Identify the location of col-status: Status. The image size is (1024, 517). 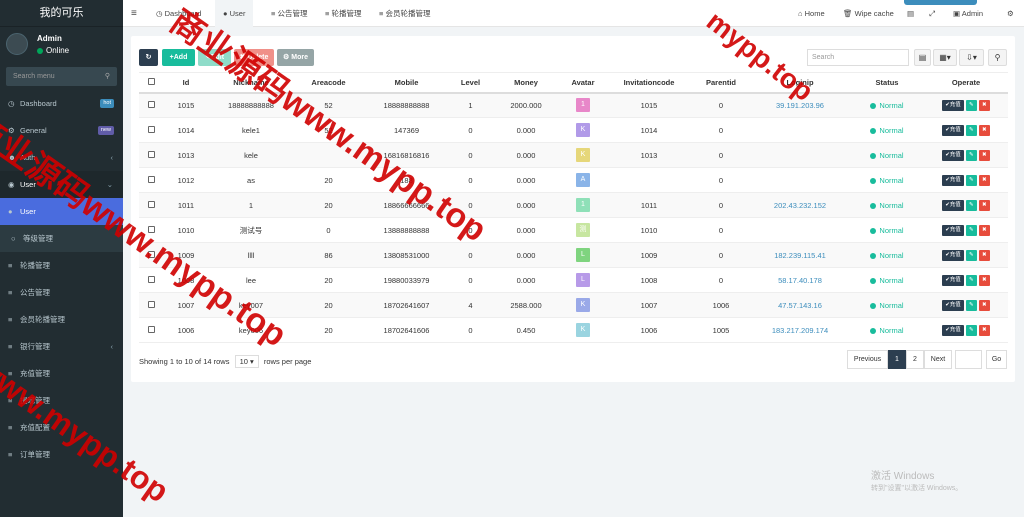
(887, 83).